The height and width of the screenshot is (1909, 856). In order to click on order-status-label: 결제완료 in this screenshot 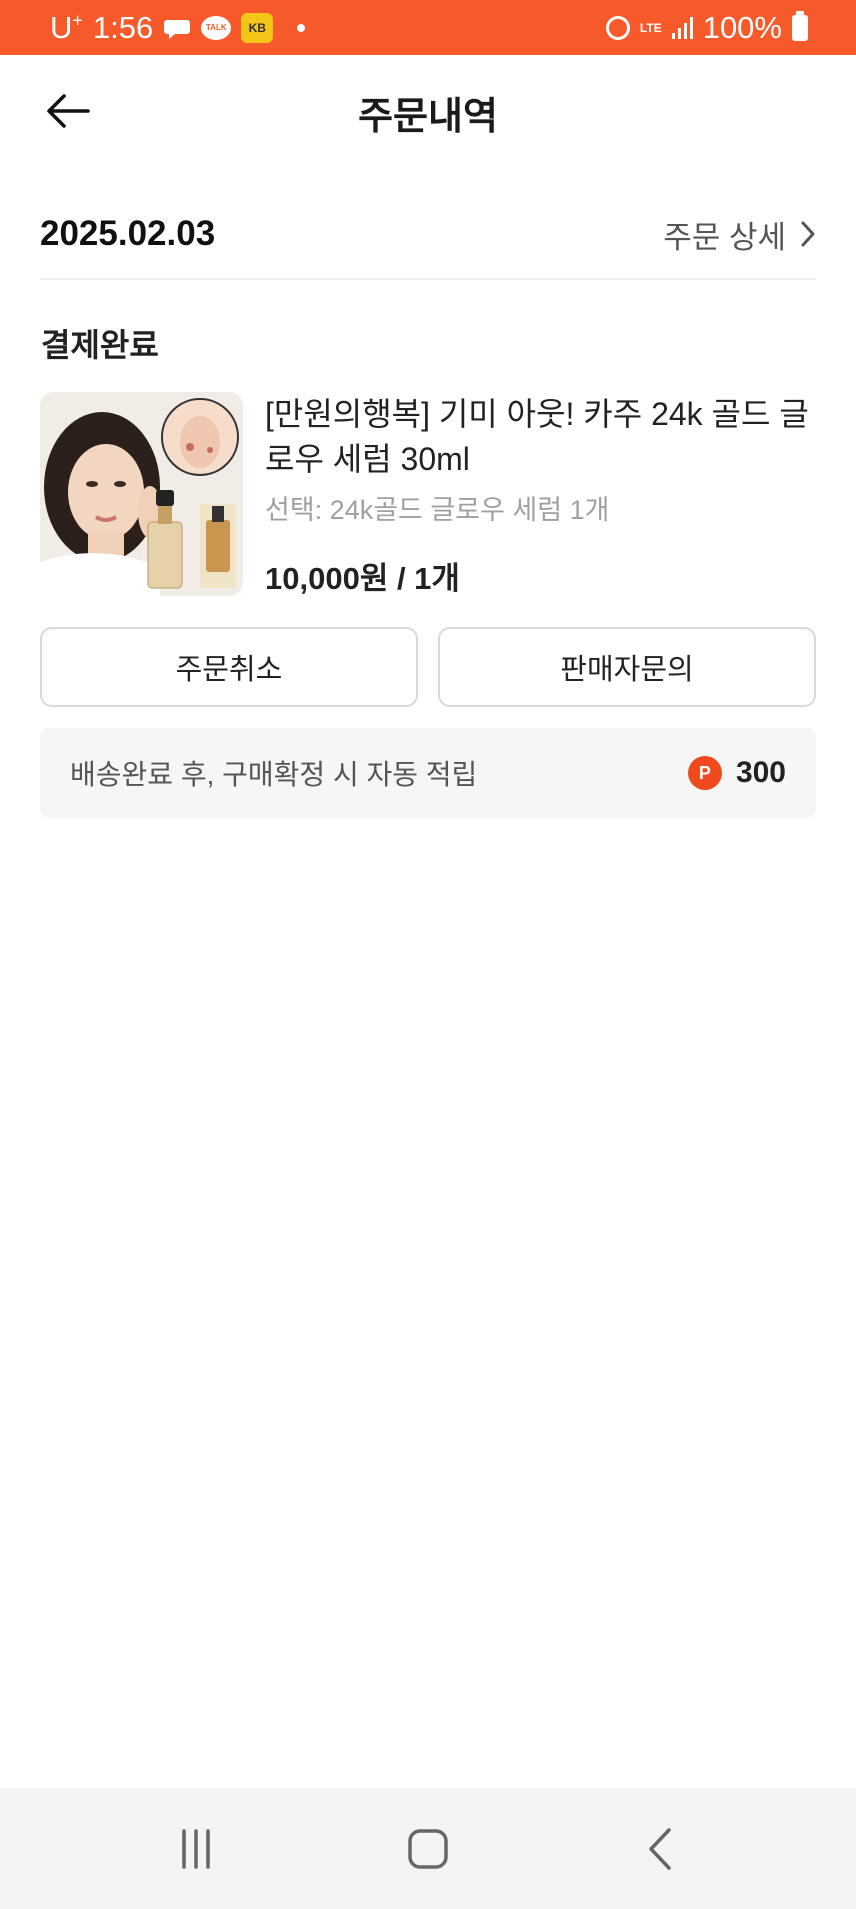, I will do `click(100, 345)`.